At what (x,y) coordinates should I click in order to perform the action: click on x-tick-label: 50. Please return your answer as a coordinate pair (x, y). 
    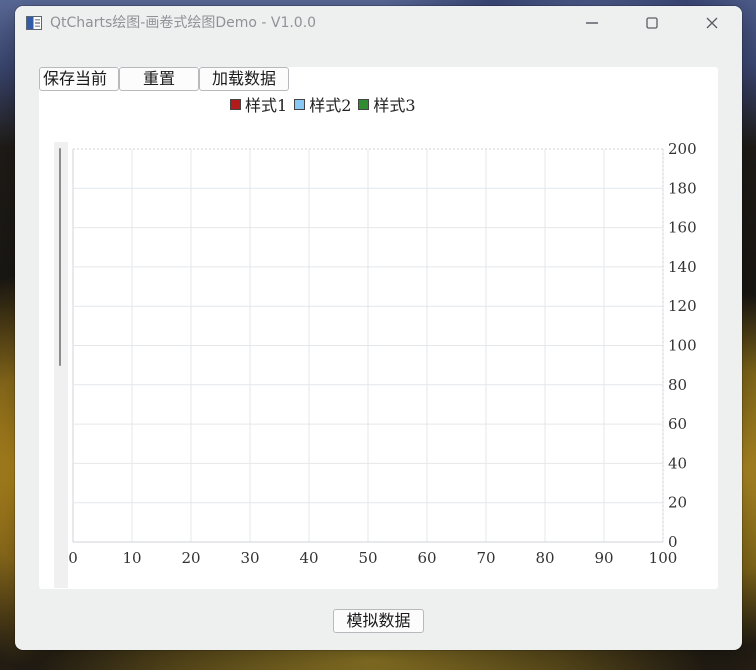
    Looking at the image, I should click on (367, 558).